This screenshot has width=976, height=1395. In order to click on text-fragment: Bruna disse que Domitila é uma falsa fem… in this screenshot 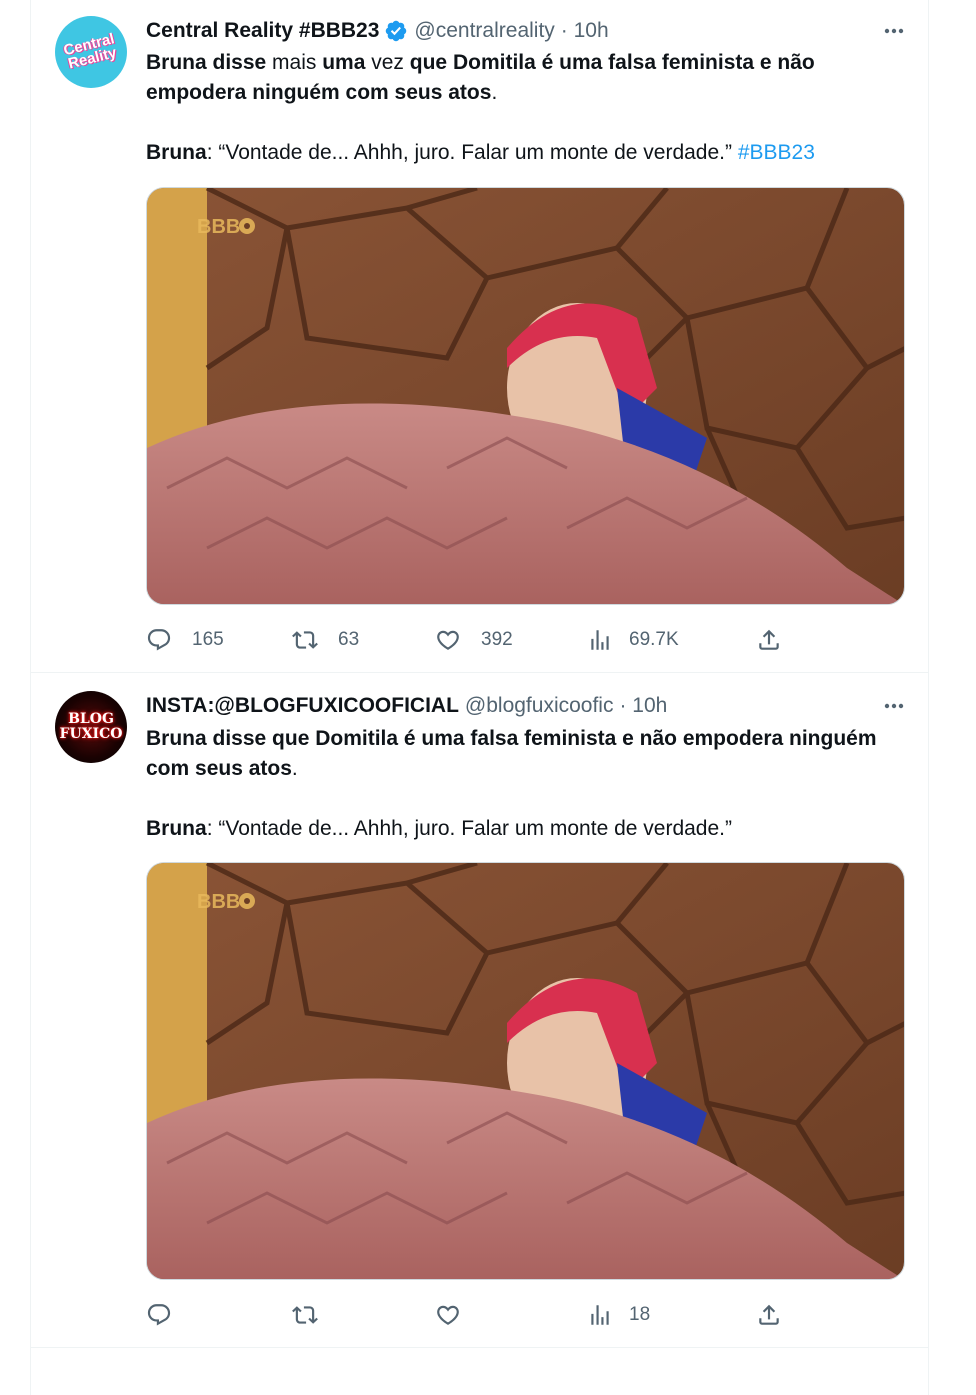, I will do `click(511, 753)`.